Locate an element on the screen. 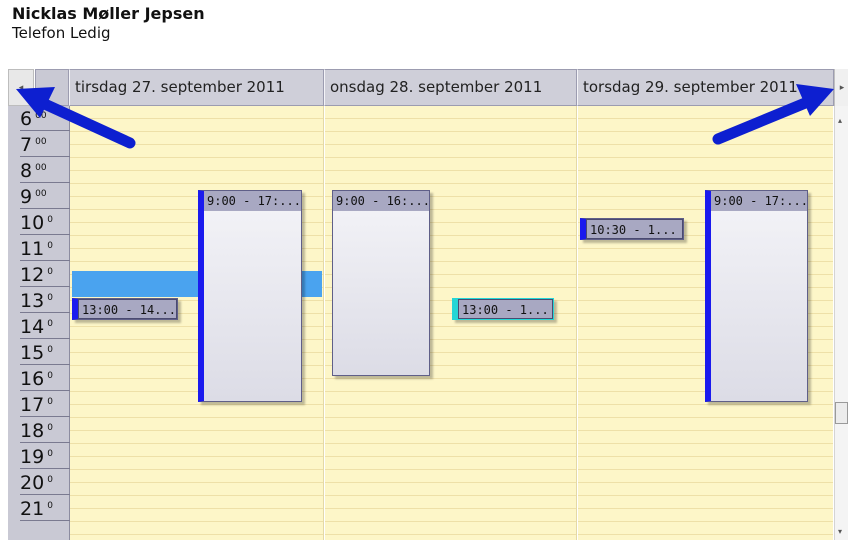  hour-label: 17 0 is located at coordinates (46, 404).